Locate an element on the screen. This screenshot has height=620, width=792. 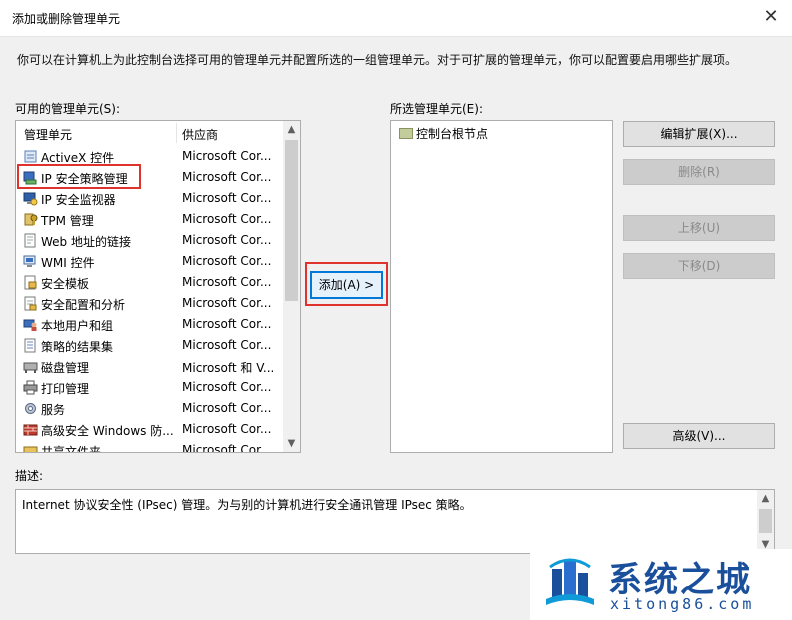
services-gear-icon is located at coordinates (30, 408).